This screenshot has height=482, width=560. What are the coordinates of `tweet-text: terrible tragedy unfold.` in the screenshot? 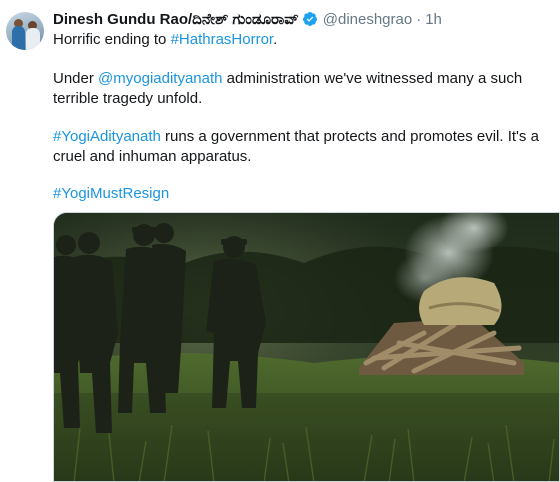 It's located at (128, 98).